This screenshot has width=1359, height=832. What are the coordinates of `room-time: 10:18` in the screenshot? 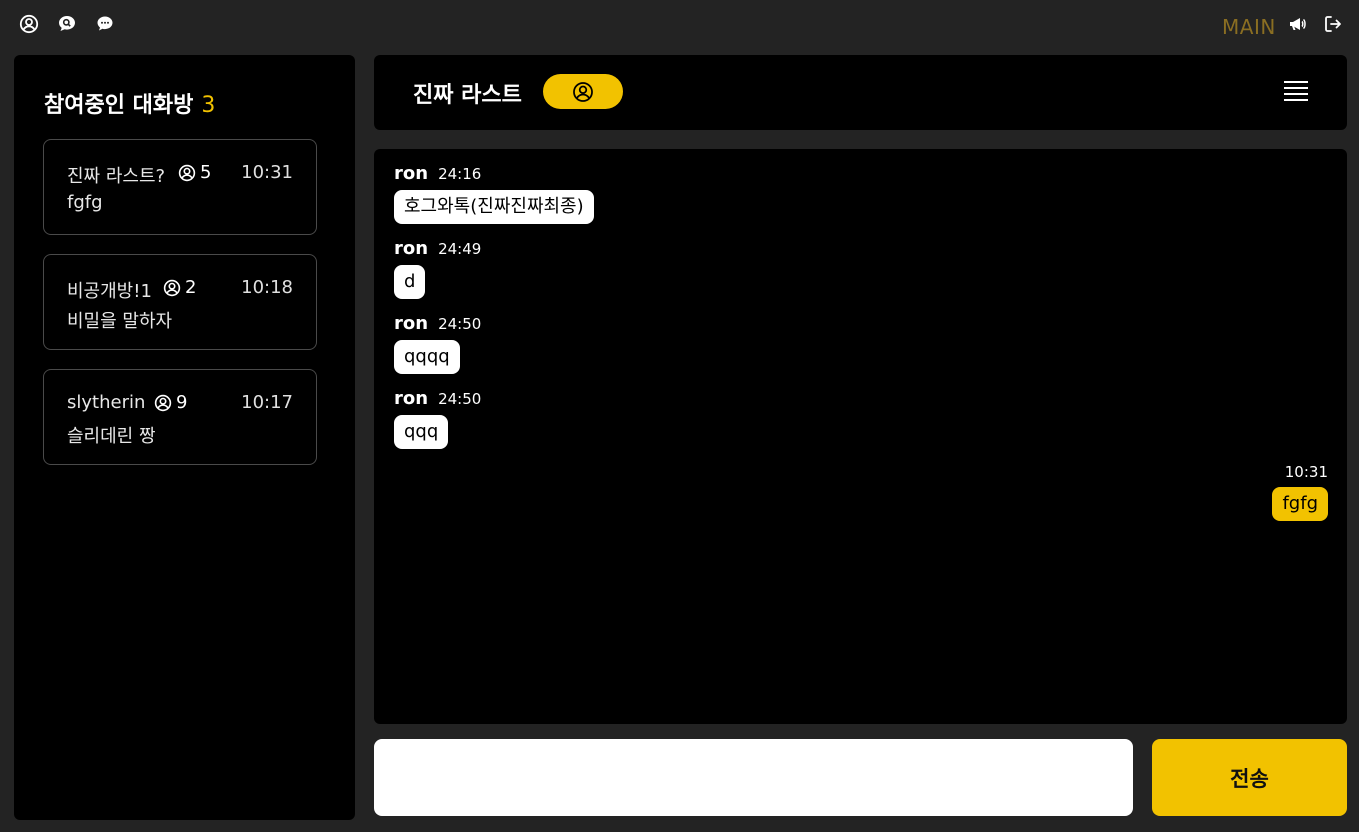 It's located at (267, 287).